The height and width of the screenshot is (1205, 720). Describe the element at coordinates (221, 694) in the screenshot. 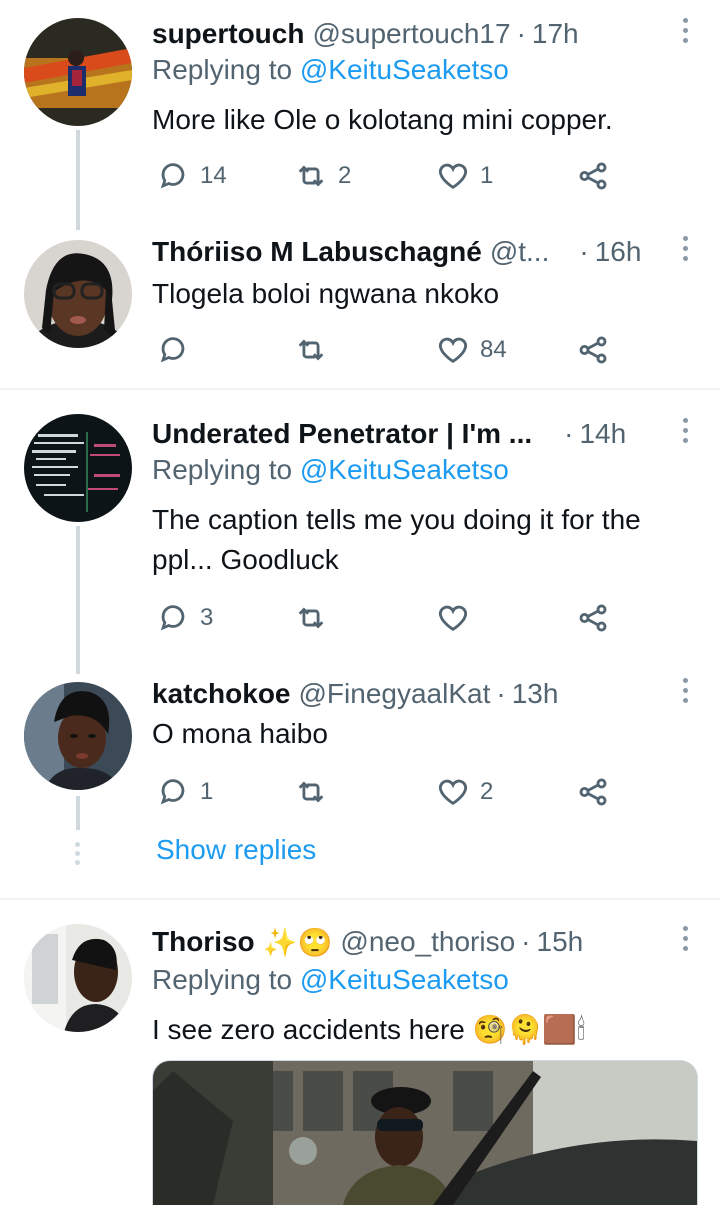

I see `author-name: katchokoe` at that location.